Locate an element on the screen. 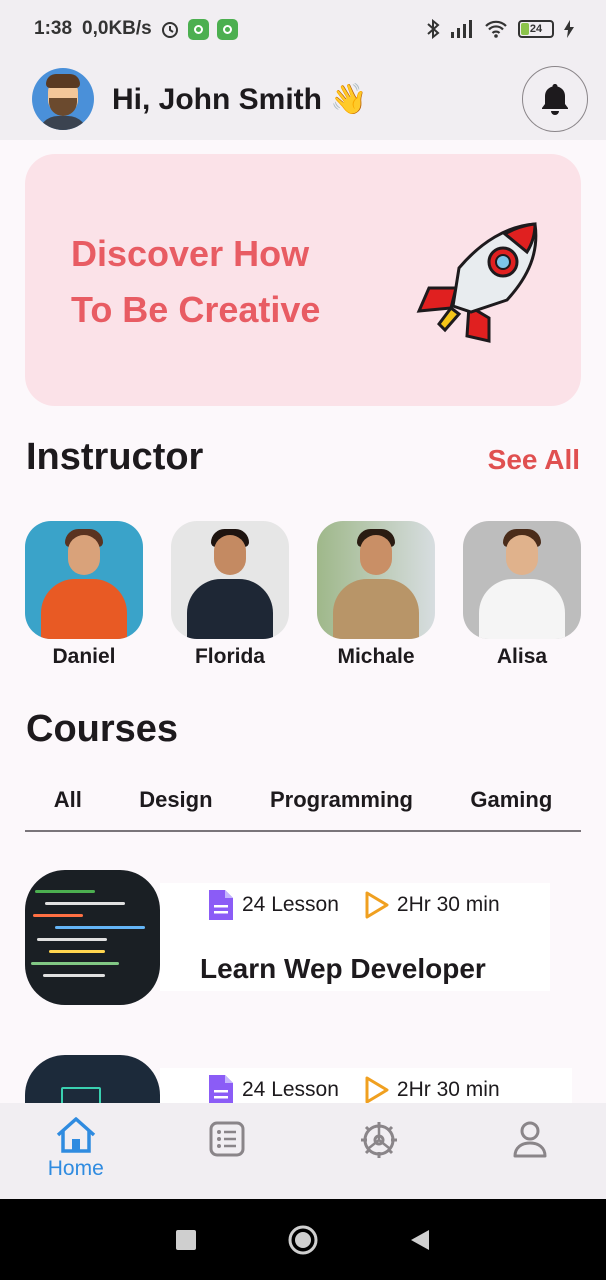  status-time: 1:38 is located at coordinates (53, 28).